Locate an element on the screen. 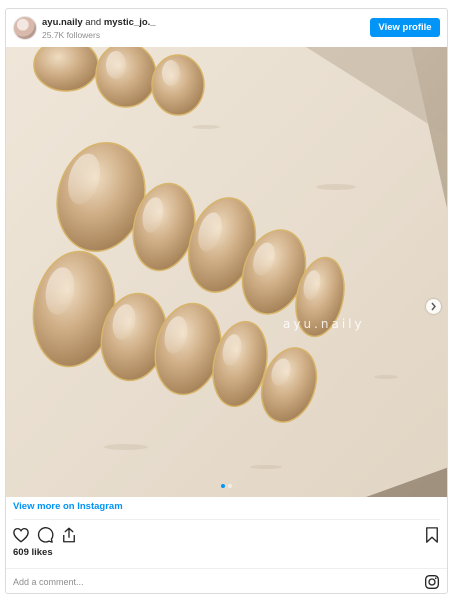 The width and height of the screenshot is (453, 600). carousel-next-button is located at coordinates (433, 306).